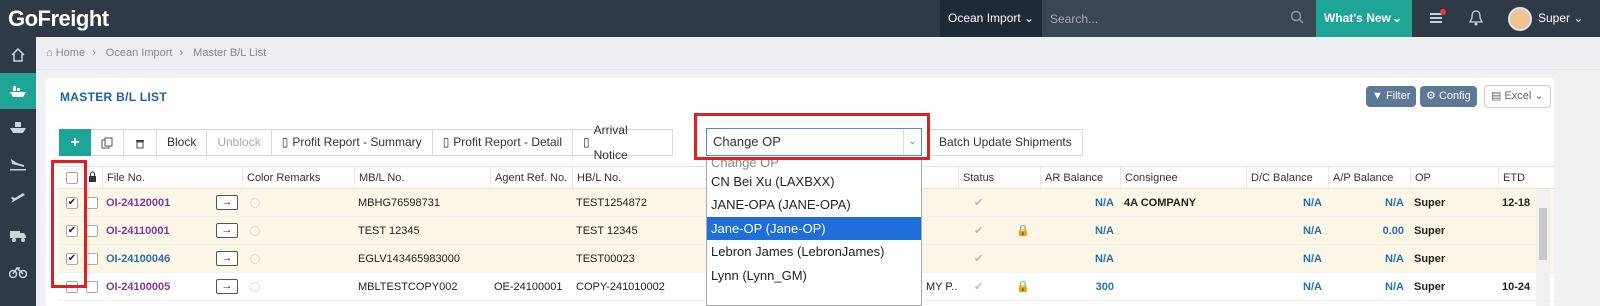  Describe the element at coordinates (157, 287) in the screenshot. I see `file-no-link: OI-24100005` at that location.